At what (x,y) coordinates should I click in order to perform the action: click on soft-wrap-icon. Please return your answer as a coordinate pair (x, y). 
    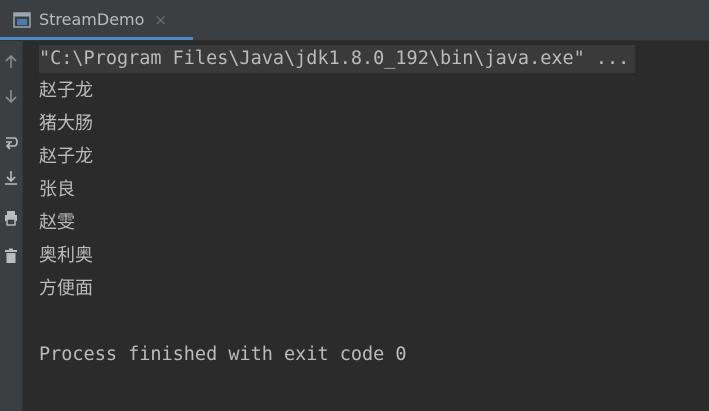
    Looking at the image, I should click on (11, 143).